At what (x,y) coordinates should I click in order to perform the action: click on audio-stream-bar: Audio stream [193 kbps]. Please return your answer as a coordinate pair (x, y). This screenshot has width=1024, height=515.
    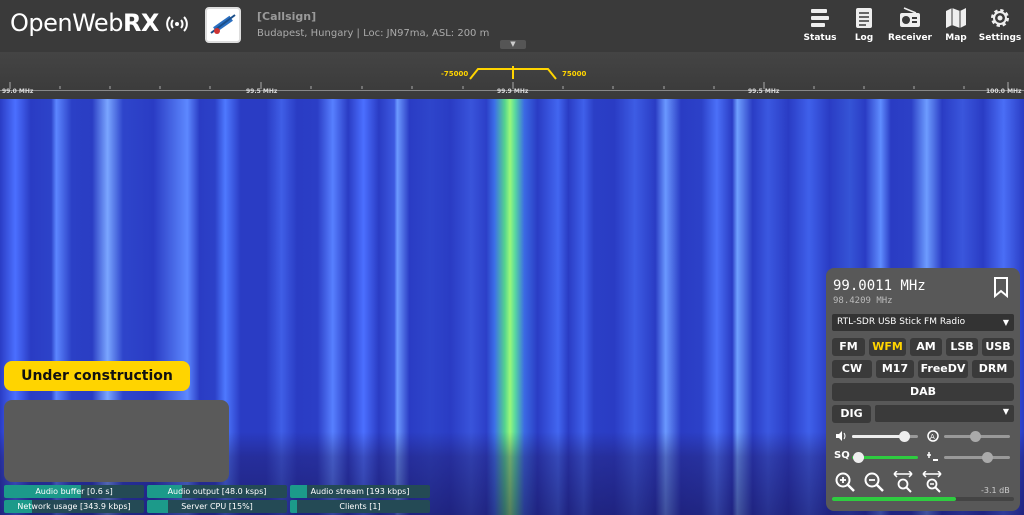
    Looking at the image, I should click on (360, 491).